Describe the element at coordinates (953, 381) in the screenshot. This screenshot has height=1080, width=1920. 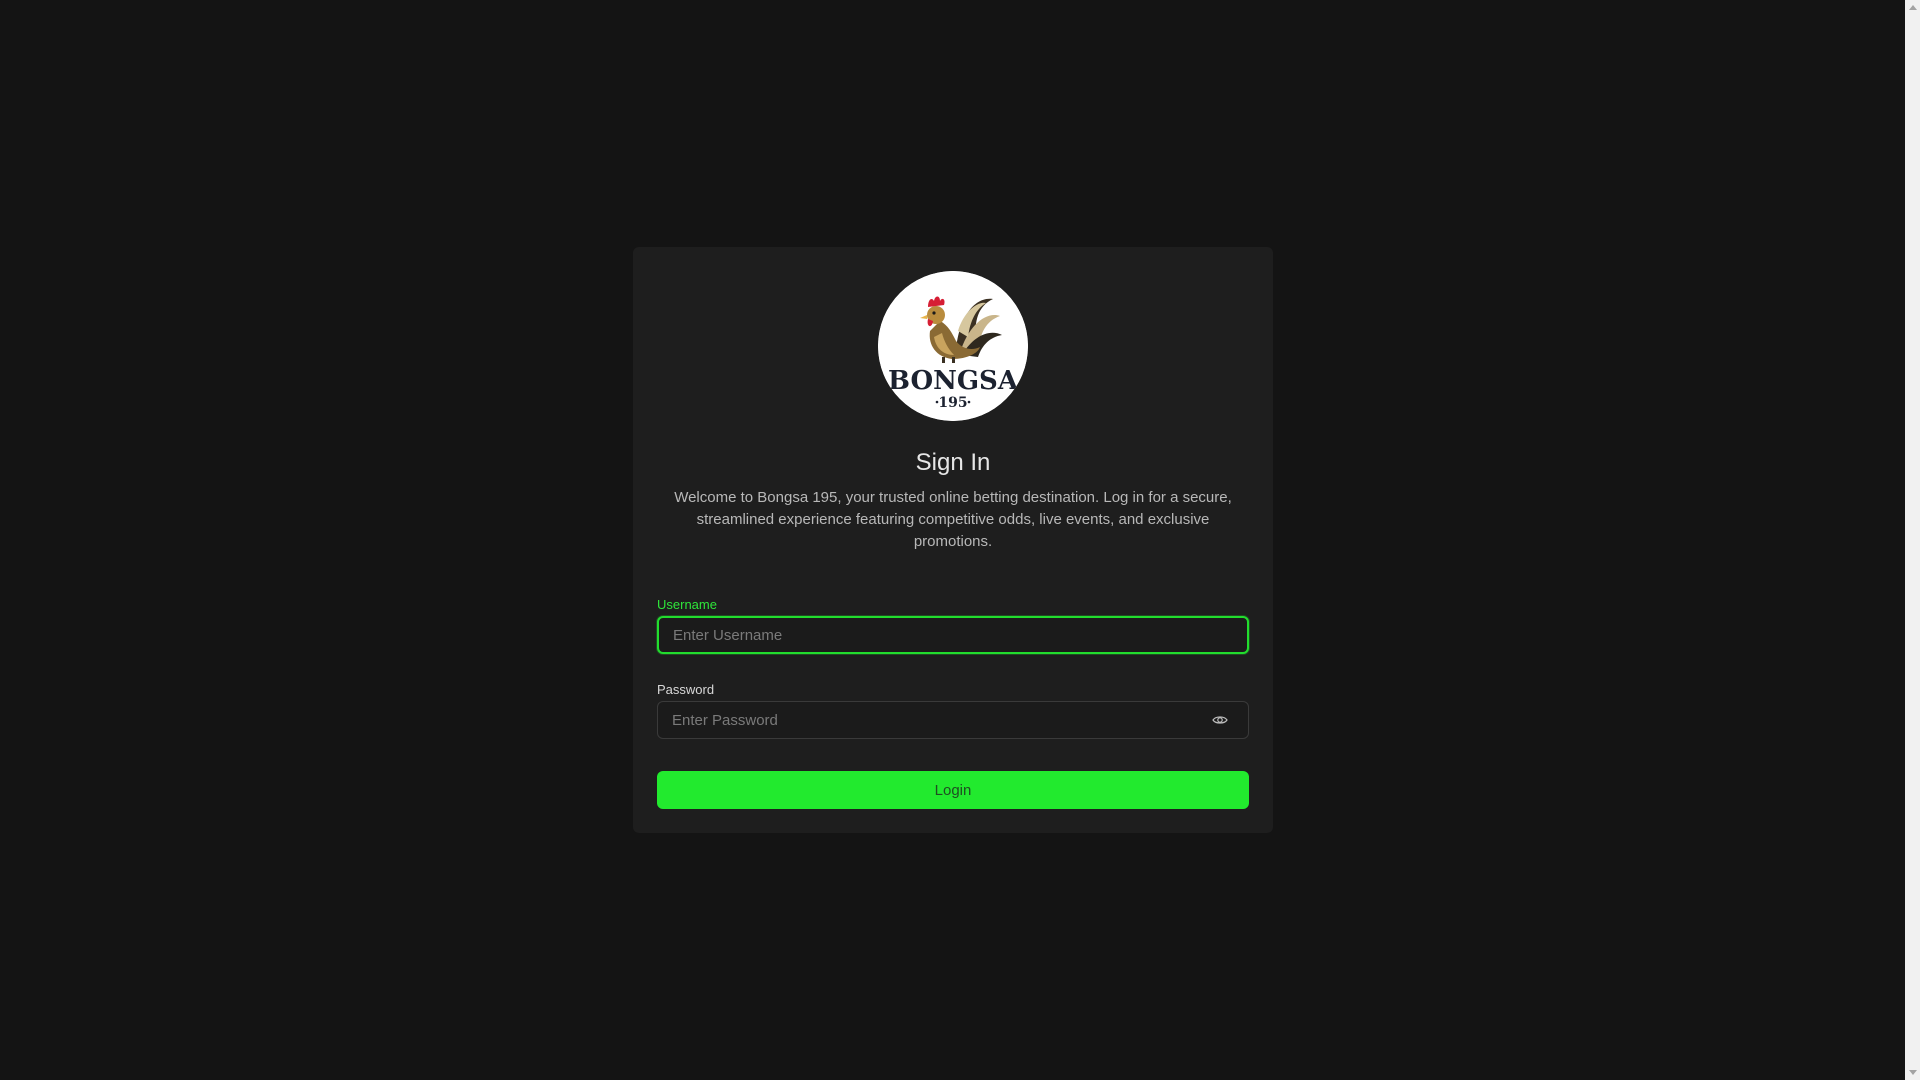
I see `logo-wordmark: BONGSA` at that location.